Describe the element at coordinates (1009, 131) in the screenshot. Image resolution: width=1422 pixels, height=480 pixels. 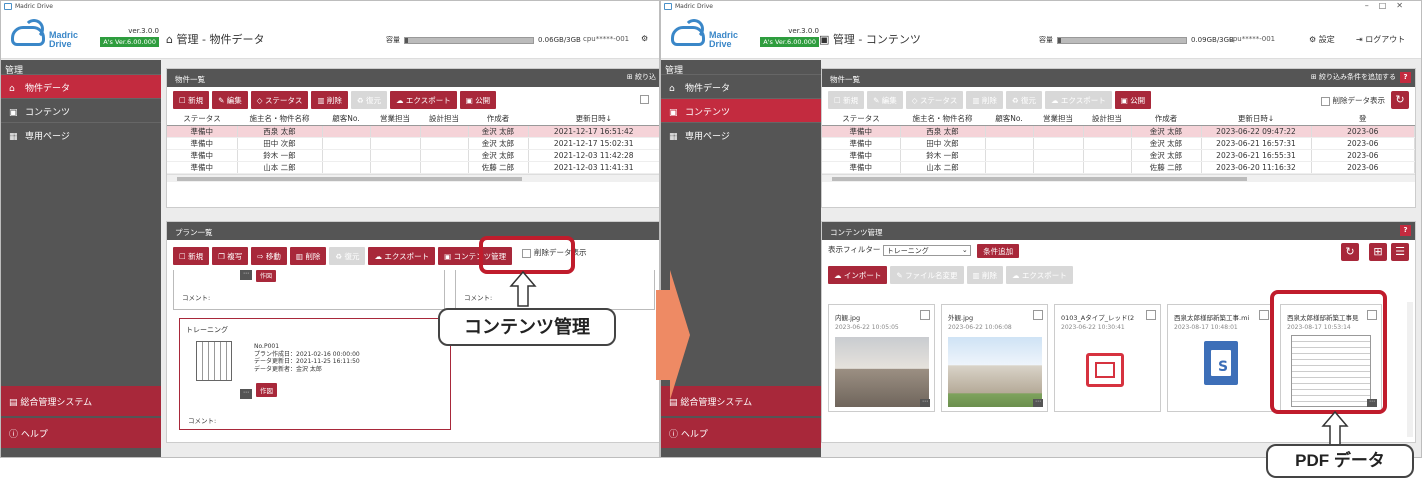
I see `cell` at that location.